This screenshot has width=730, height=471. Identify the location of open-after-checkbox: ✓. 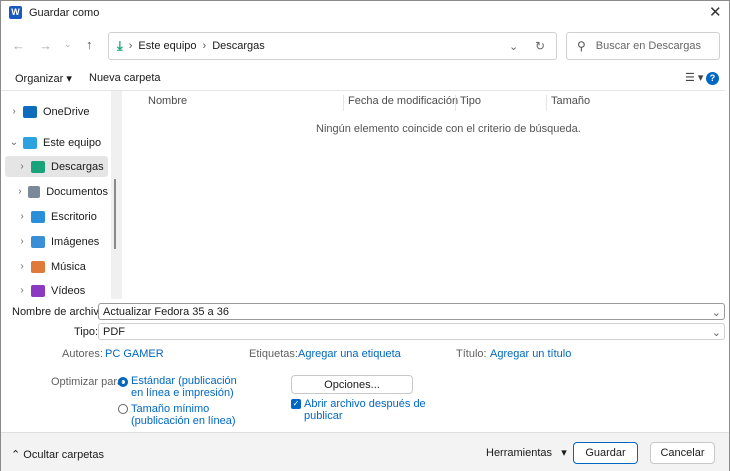
(296, 404).